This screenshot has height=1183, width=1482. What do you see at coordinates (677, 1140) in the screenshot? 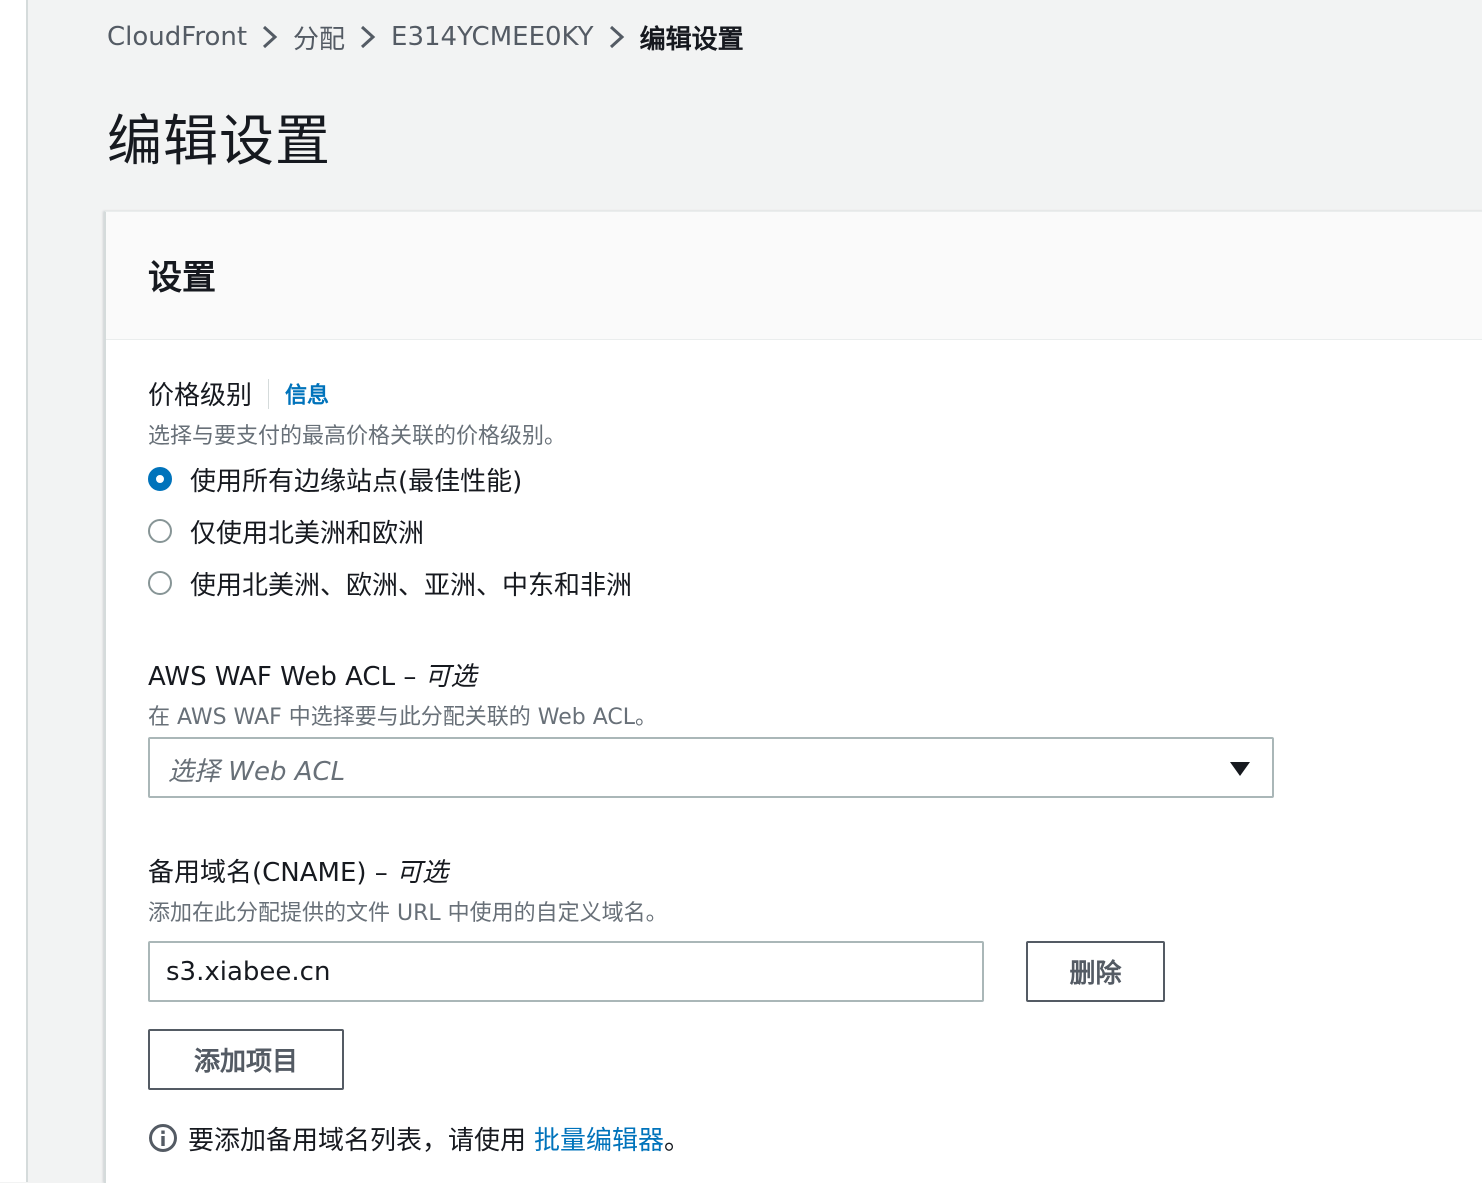
I see `hint-punctuation: 。` at bounding box center [677, 1140].